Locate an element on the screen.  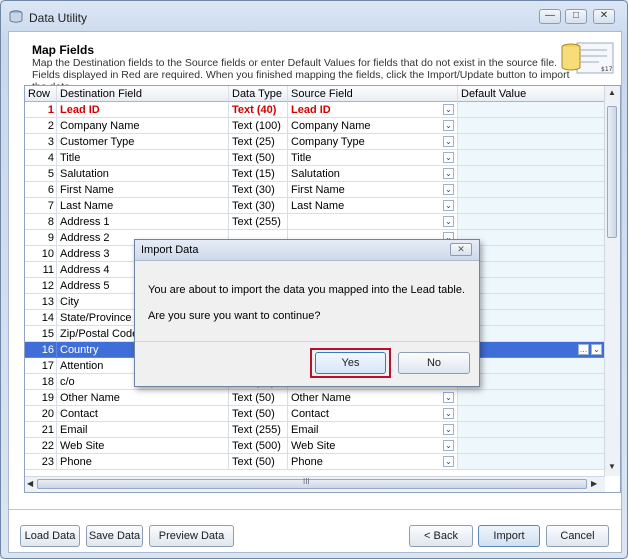
table-row: 23 Phone Text (50) Phone ⌄ is located at coordinates (315, 462).